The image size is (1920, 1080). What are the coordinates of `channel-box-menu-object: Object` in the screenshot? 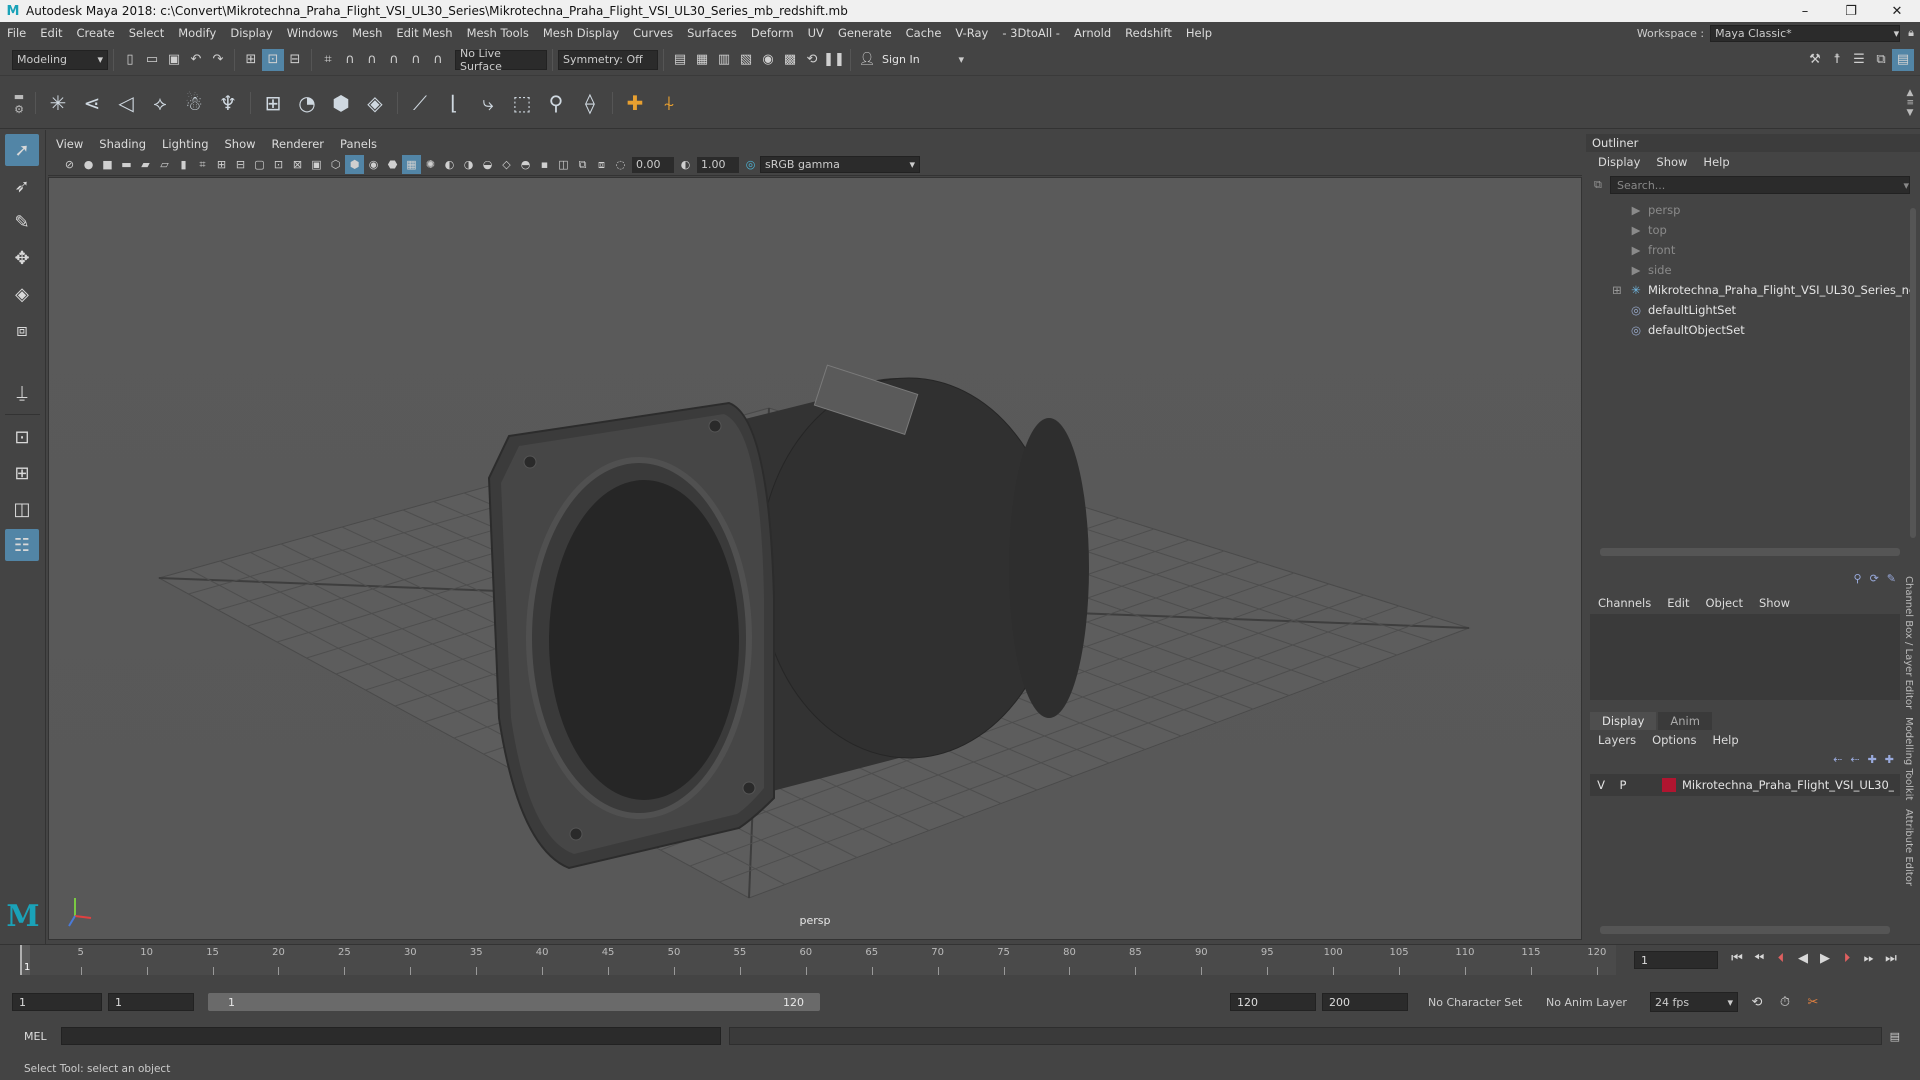 It's located at (1724, 603).